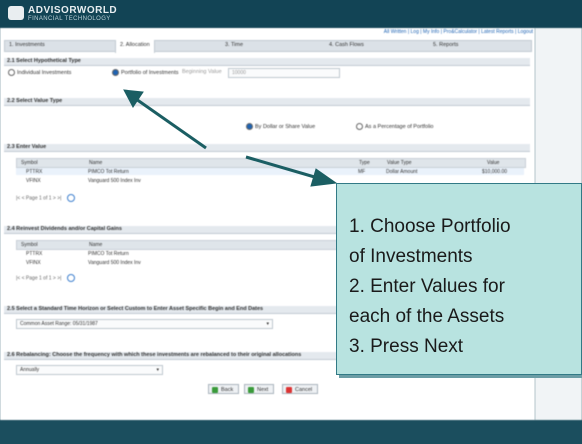 The image size is (582, 444). What do you see at coordinates (430, 226) in the screenshot?
I see `callout-line-1: 1. Choose Portfolio` at bounding box center [430, 226].